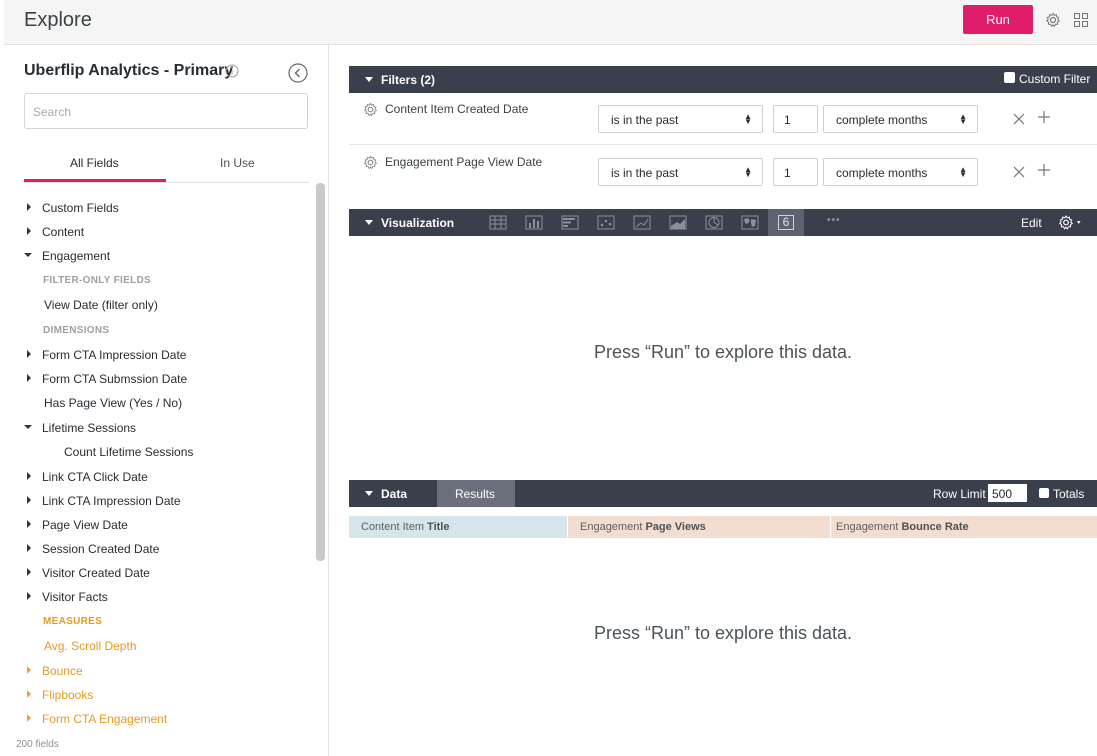 This screenshot has width=1097, height=756. I want to click on custom-filter-checkbox, so click(1009, 77).